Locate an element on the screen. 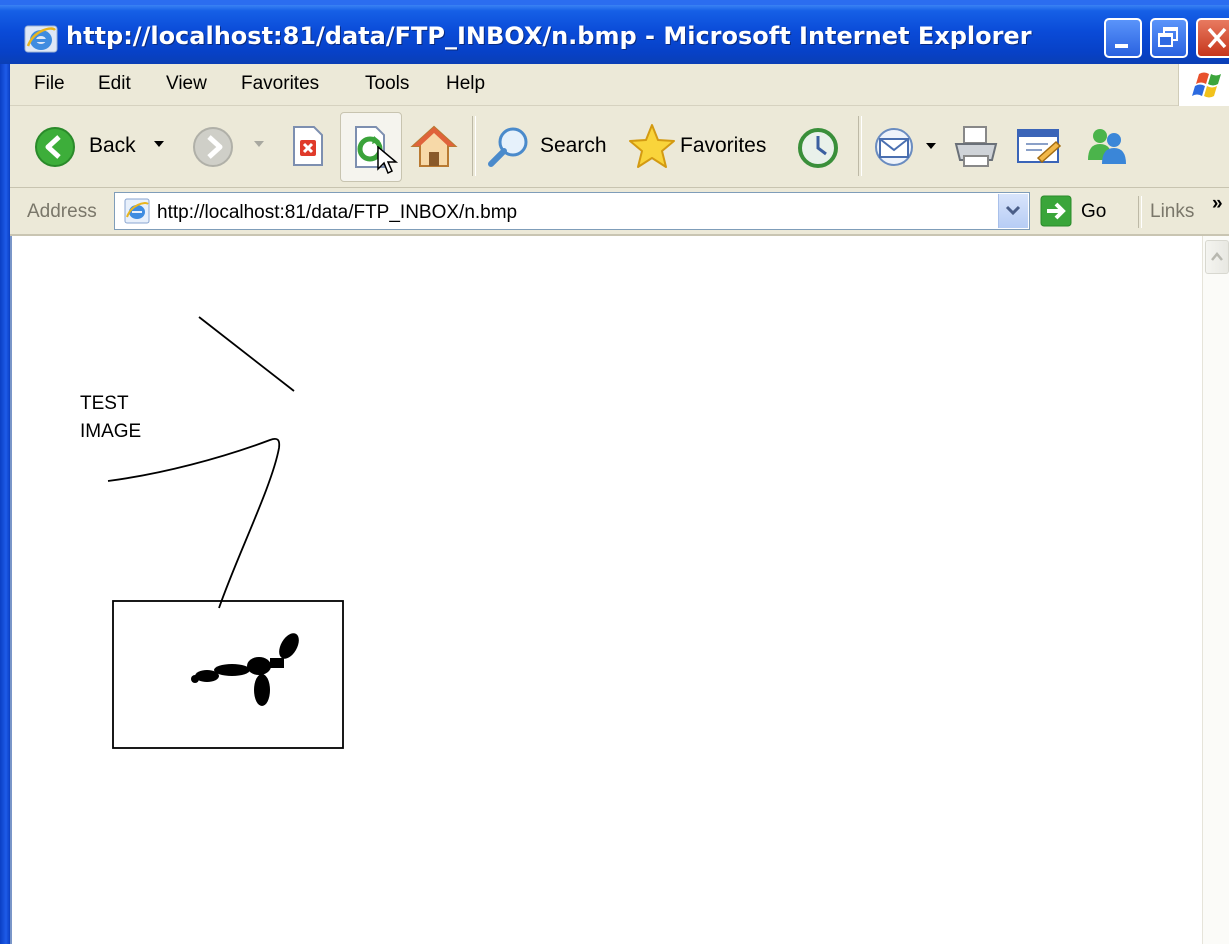 The width and height of the screenshot is (1229, 944). ie-logo-icon is located at coordinates (41, 39).